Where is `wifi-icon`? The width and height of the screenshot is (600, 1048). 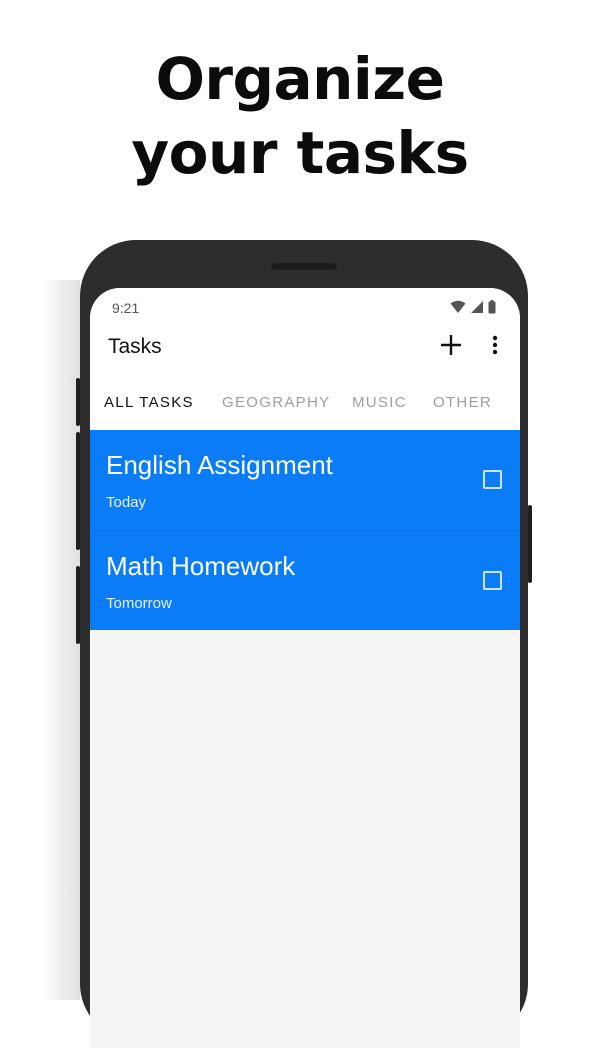 wifi-icon is located at coordinates (458, 306).